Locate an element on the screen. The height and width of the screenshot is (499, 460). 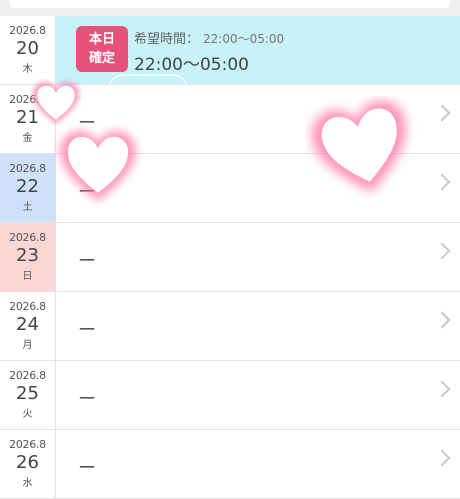
date-cell: 2026.8 21 金 is located at coordinates (28, 119).